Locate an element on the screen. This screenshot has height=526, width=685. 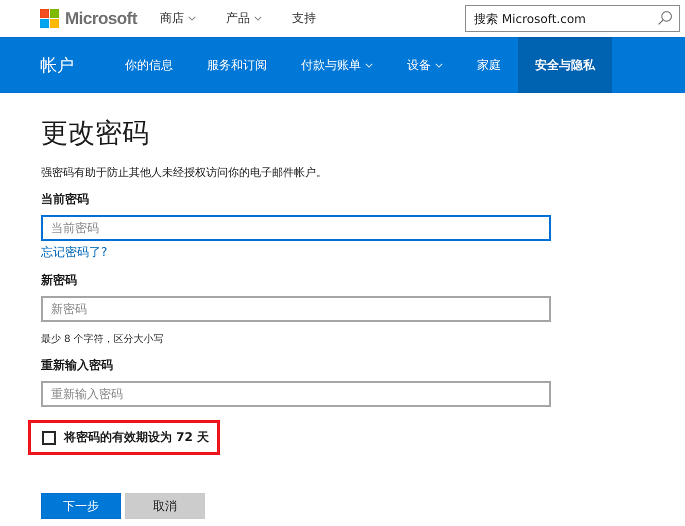
password-field: 新密码 is located at coordinates (296, 309).